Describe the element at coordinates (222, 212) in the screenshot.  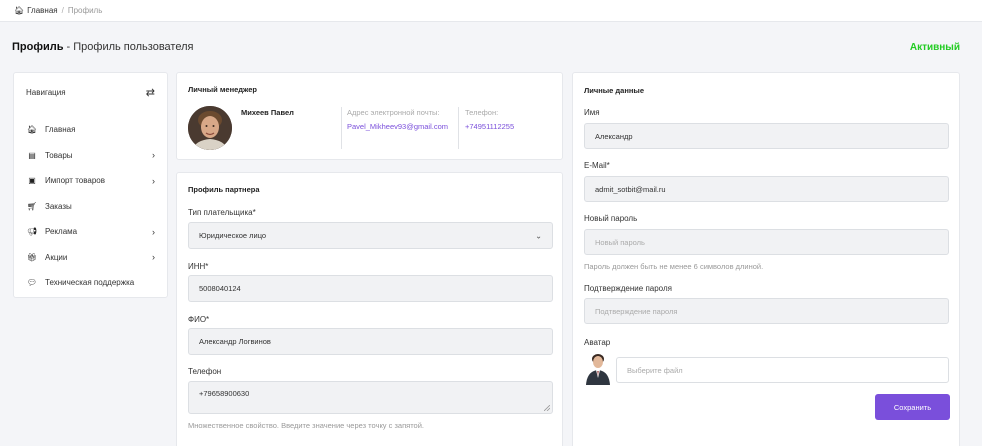
I see `payer-type-label: Тип плательщика*` at that location.